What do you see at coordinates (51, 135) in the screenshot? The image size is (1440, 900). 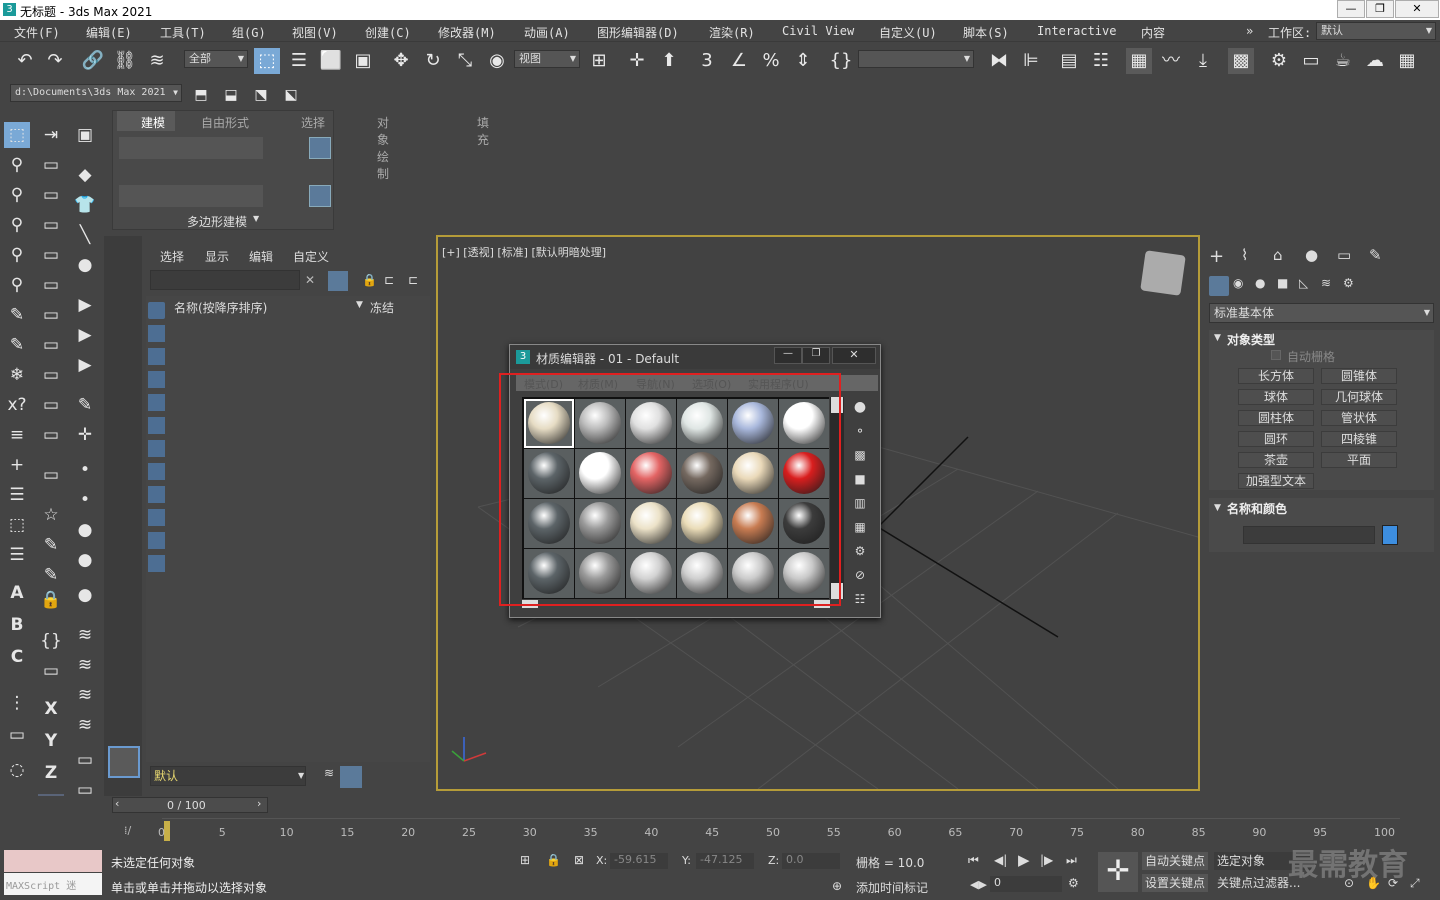 I see `import-icon: ⇥` at bounding box center [51, 135].